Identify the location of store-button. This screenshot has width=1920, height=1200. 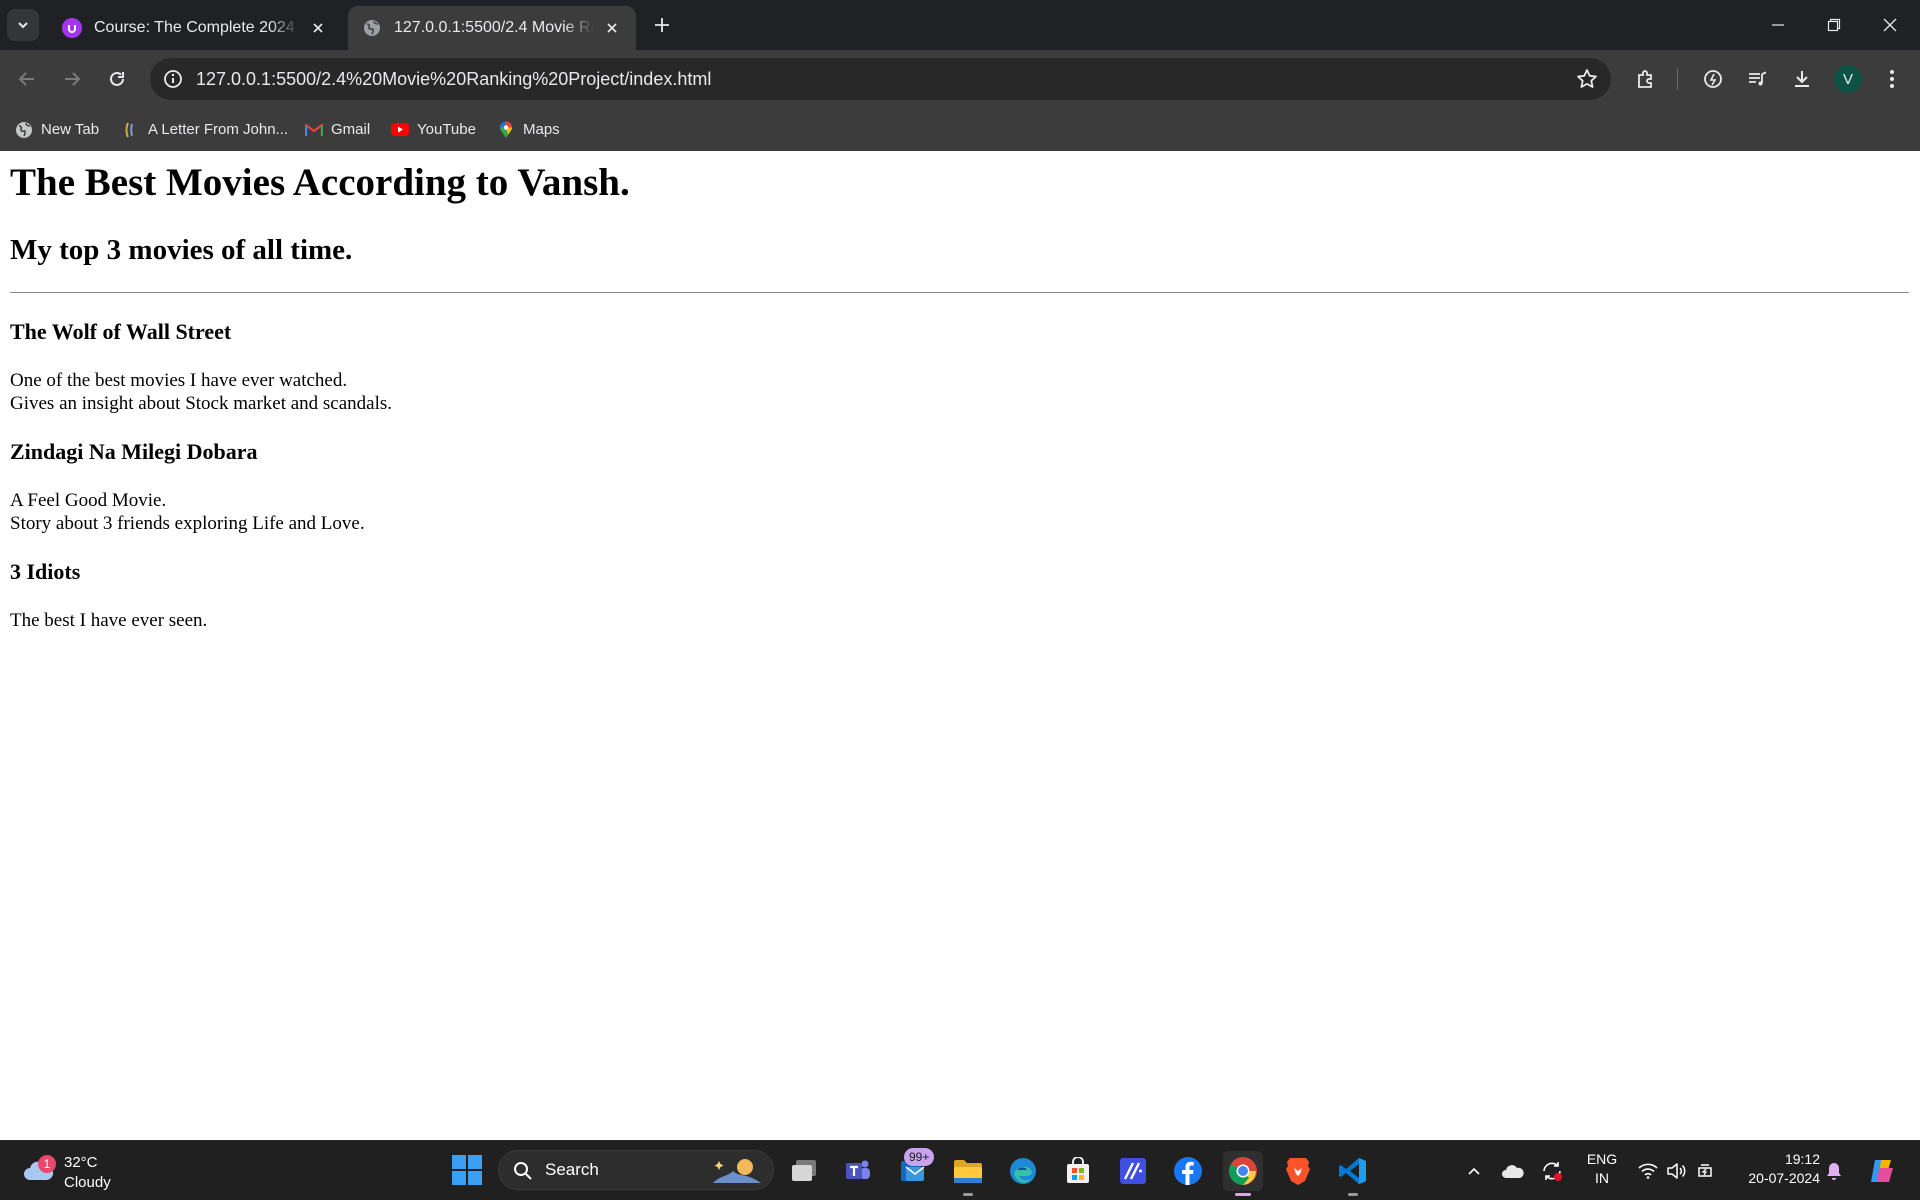
(1078, 1171).